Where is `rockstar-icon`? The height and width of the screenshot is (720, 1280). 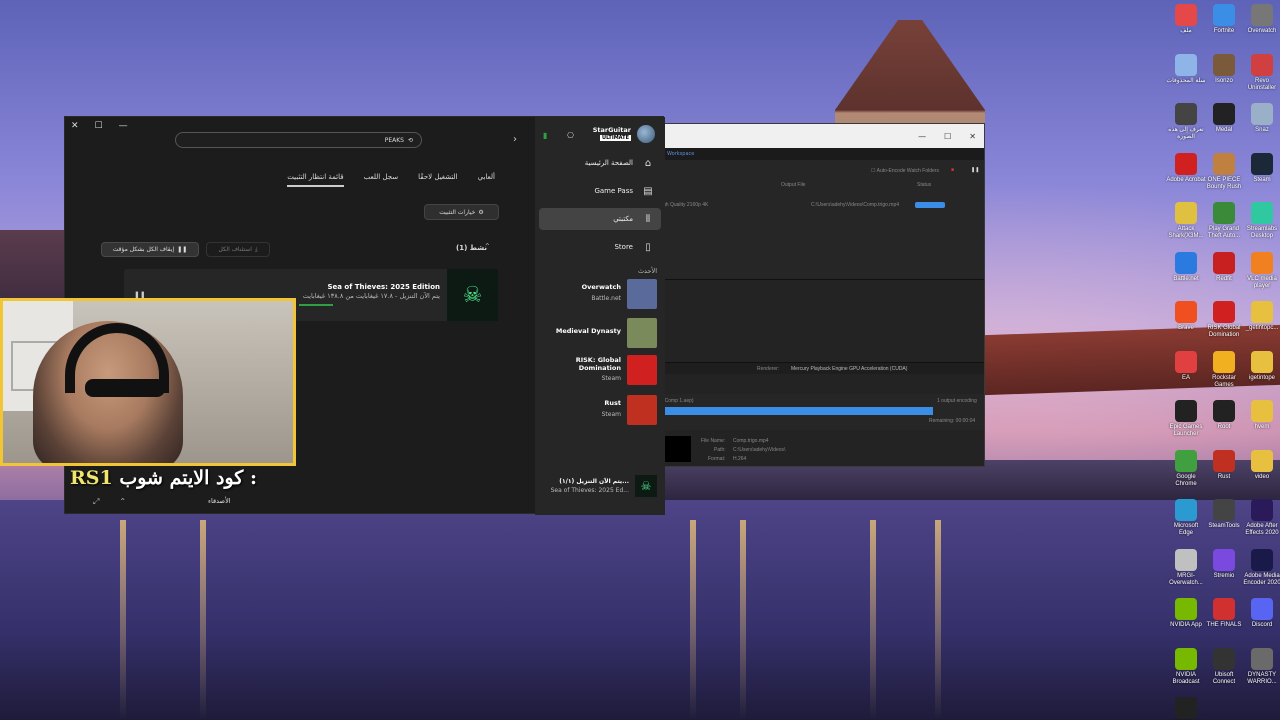
rockstar-icon is located at coordinates (1224, 361).